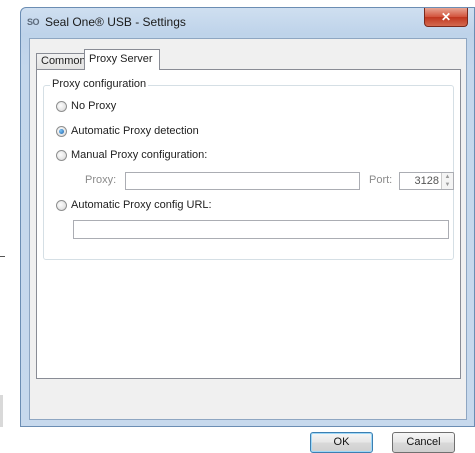 The height and width of the screenshot is (453, 475). I want to click on group-title: Proxy configuration, so click(99, 84).